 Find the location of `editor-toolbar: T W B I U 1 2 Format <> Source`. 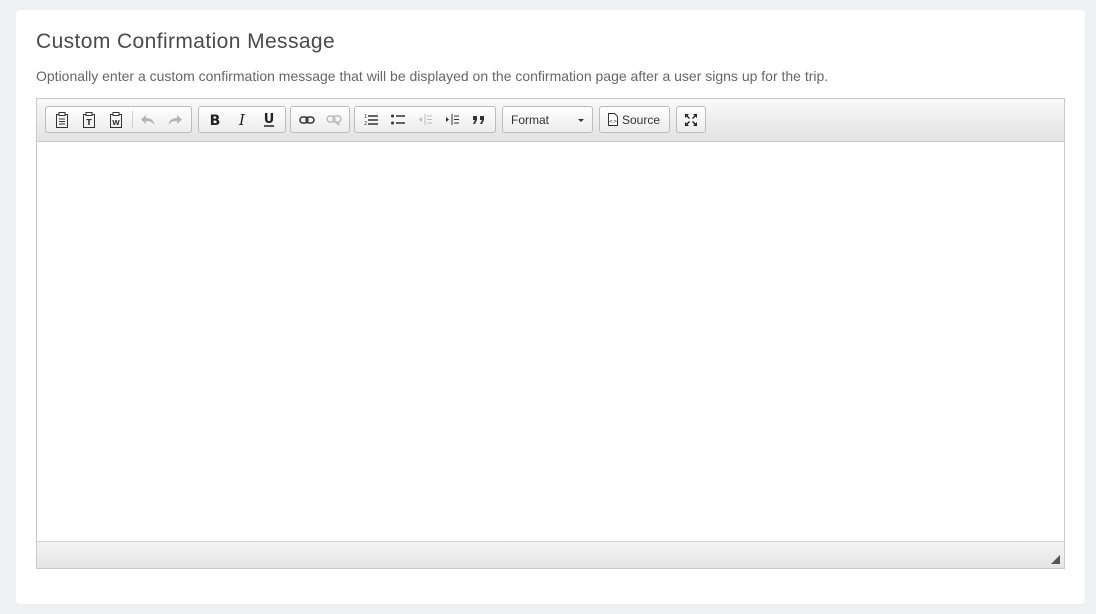

editor-toolbar: T W B I U 1 2 Format <> Source is located at coordinates (550, 120).